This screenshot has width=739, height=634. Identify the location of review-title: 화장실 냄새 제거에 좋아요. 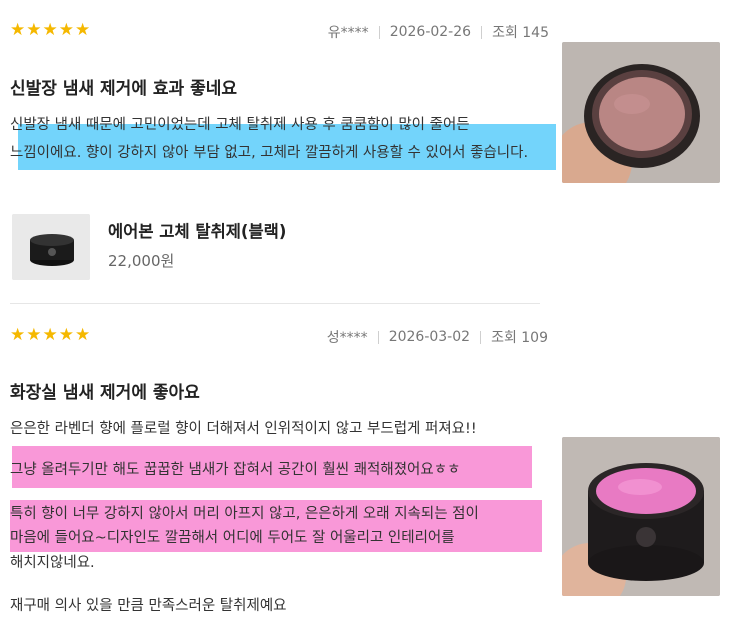
(105, 393).